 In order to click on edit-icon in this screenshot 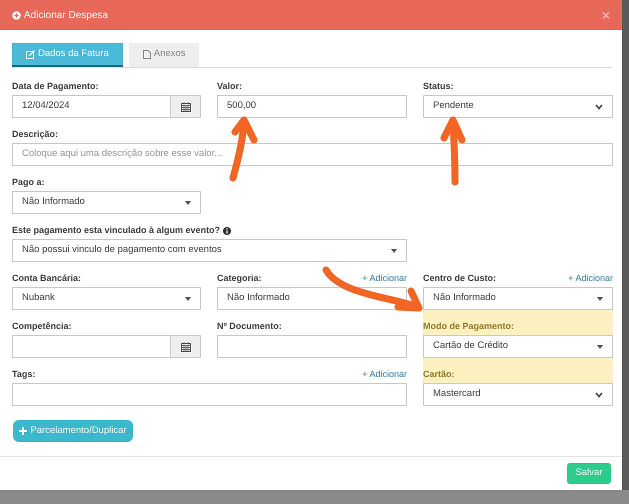, I will do `click(30, 54)`.